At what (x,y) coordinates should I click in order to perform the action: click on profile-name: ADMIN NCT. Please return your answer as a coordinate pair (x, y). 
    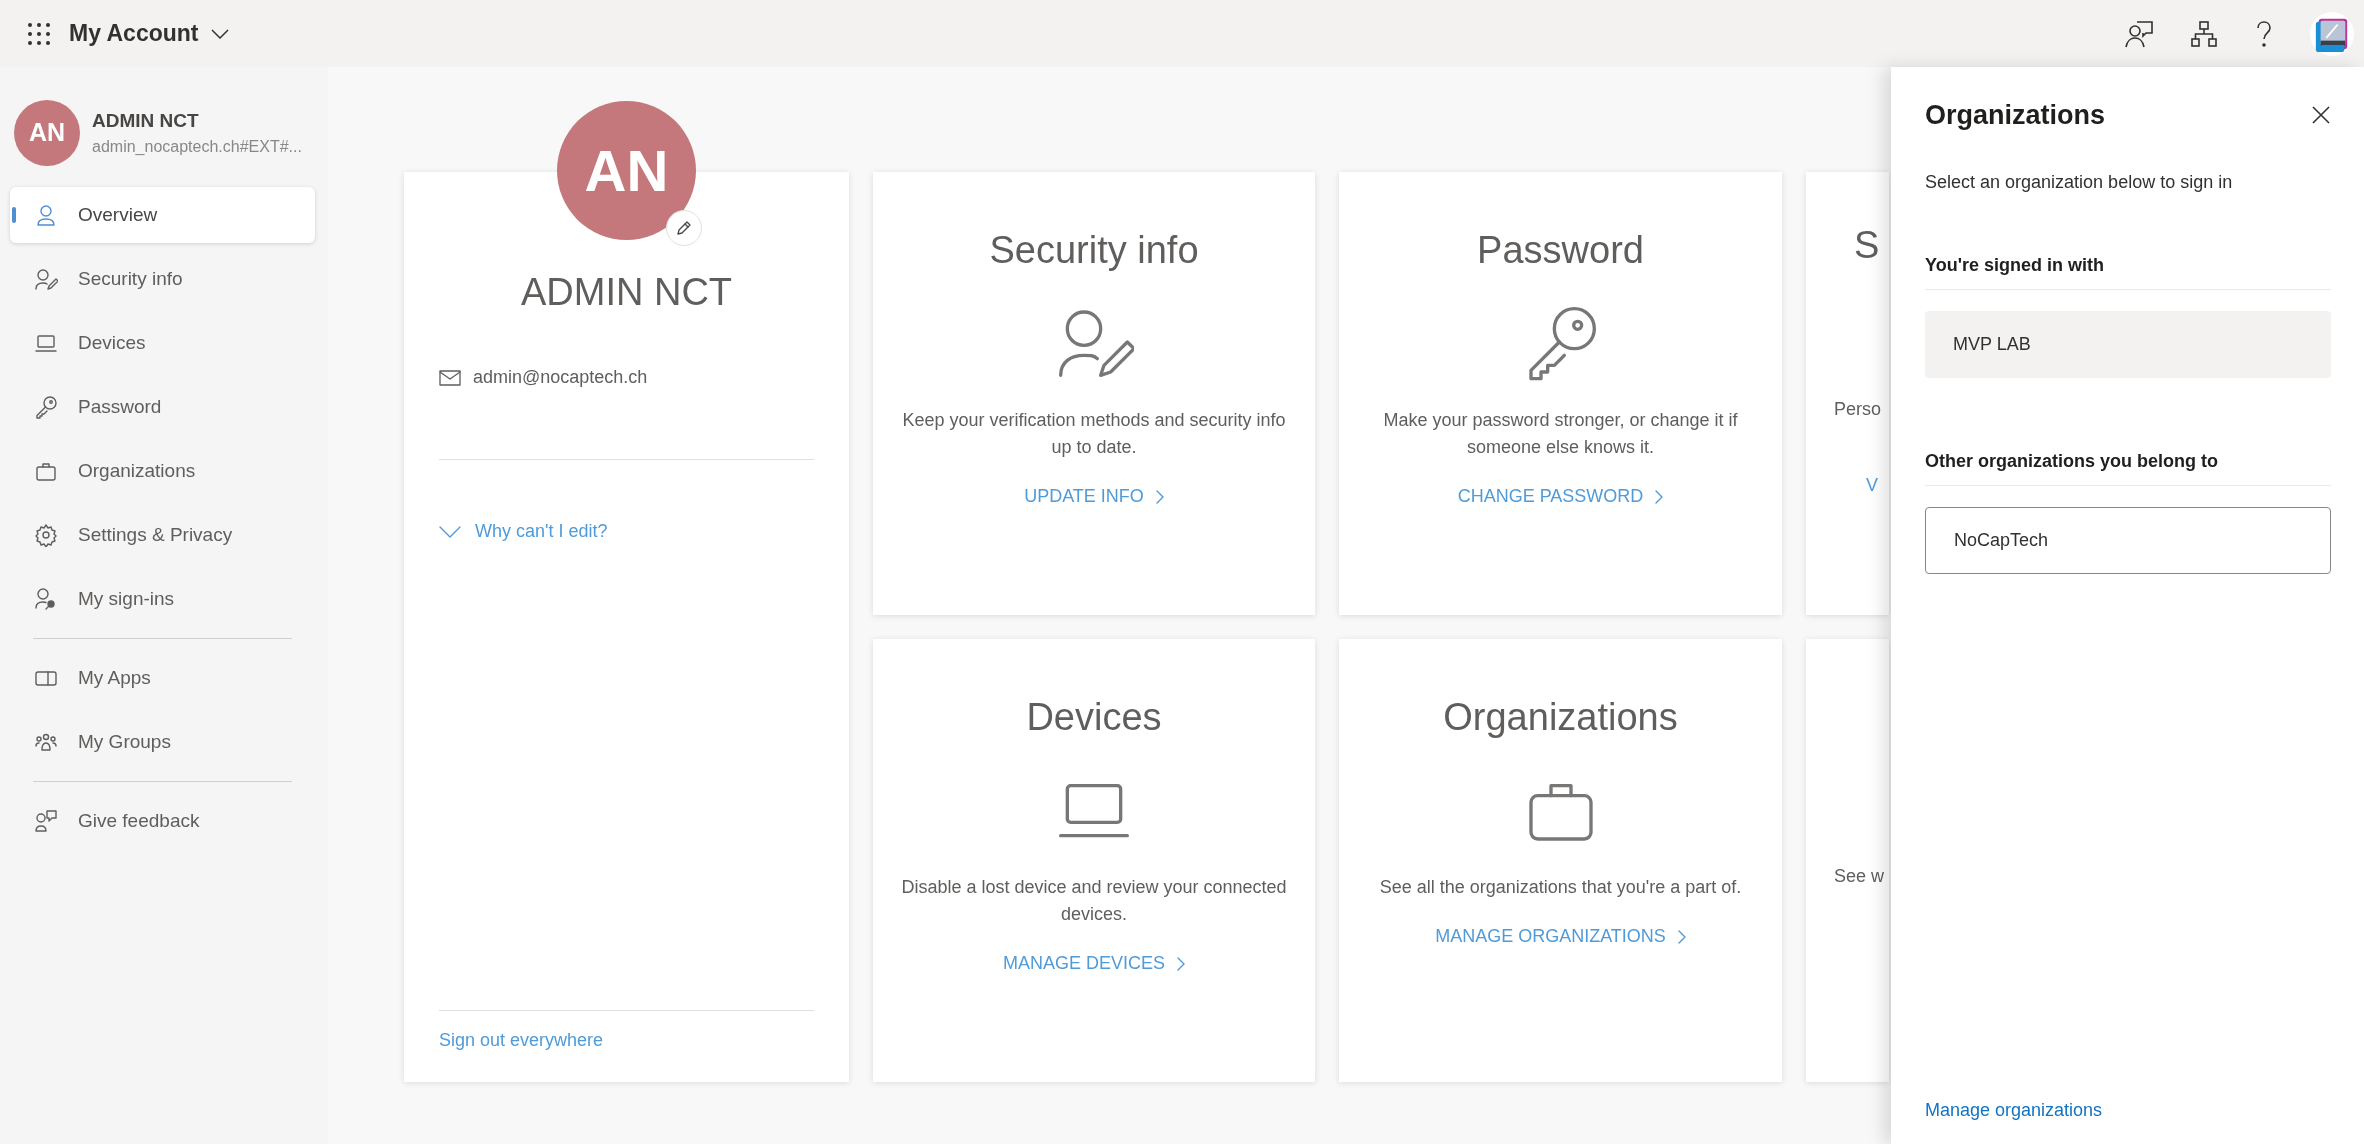
    Looking at the image, I should click on (626, 292).